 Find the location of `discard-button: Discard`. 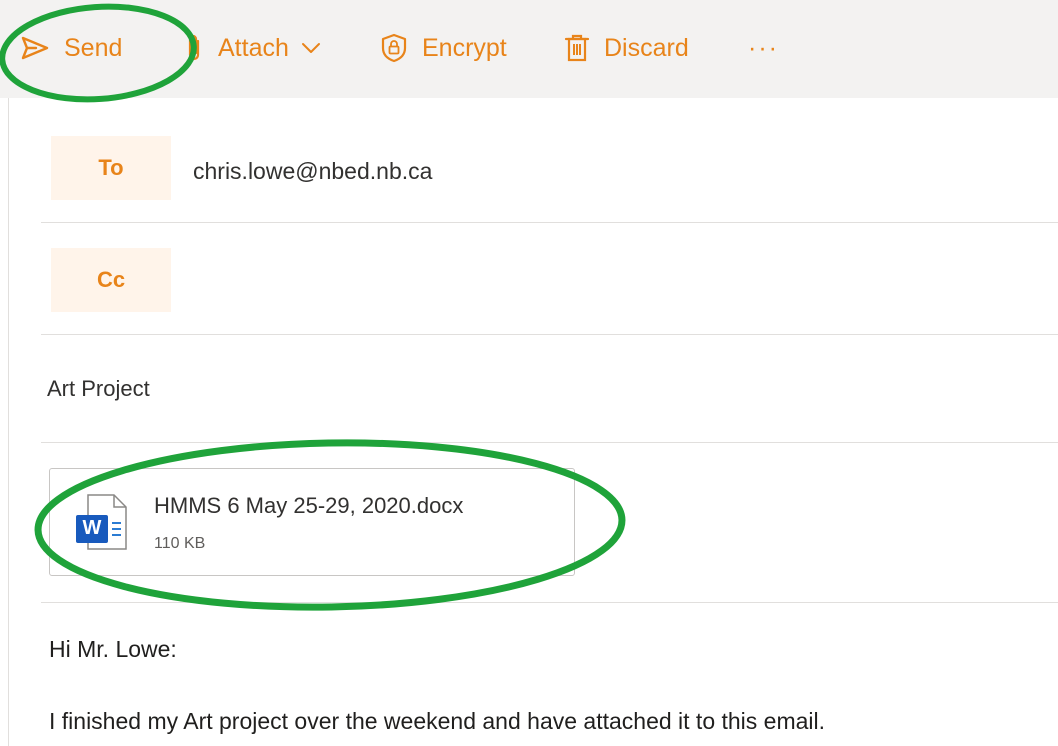

discard-button: Discard is located at coordinates (626, 48).